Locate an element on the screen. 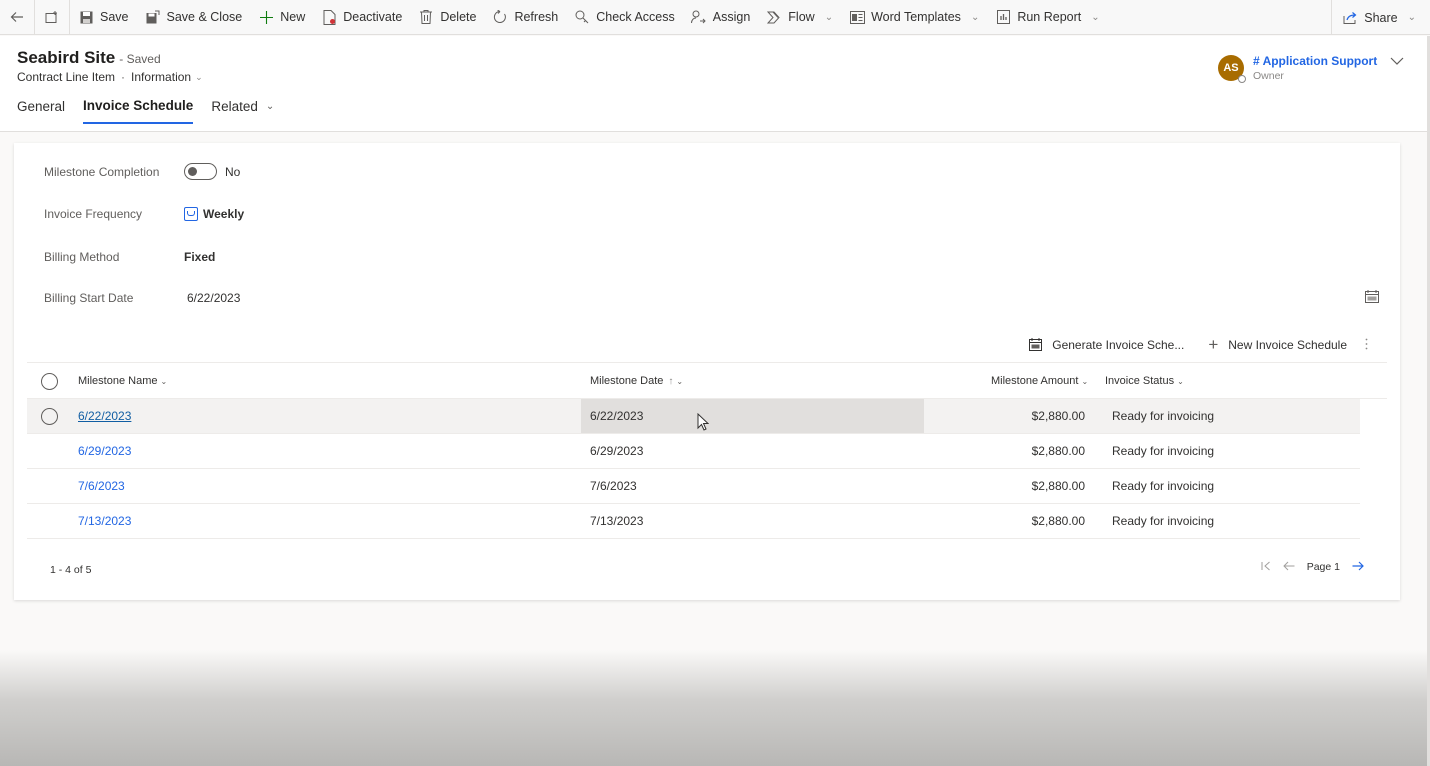  run-report-button: Run Report ⌄ is located at coordinates (1047, 17).